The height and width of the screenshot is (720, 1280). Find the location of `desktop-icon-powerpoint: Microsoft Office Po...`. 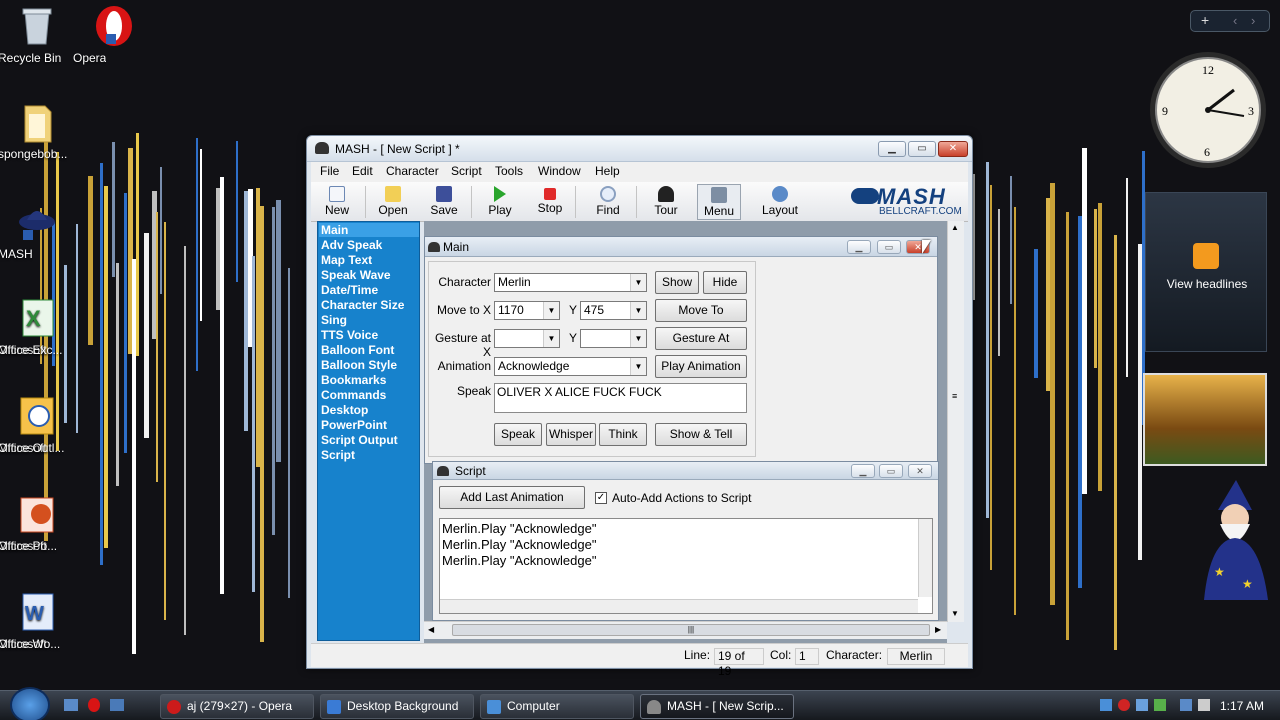

desktop-icon-powerpoint: Microsoft Office Po... is located at coordinates (38, 522).